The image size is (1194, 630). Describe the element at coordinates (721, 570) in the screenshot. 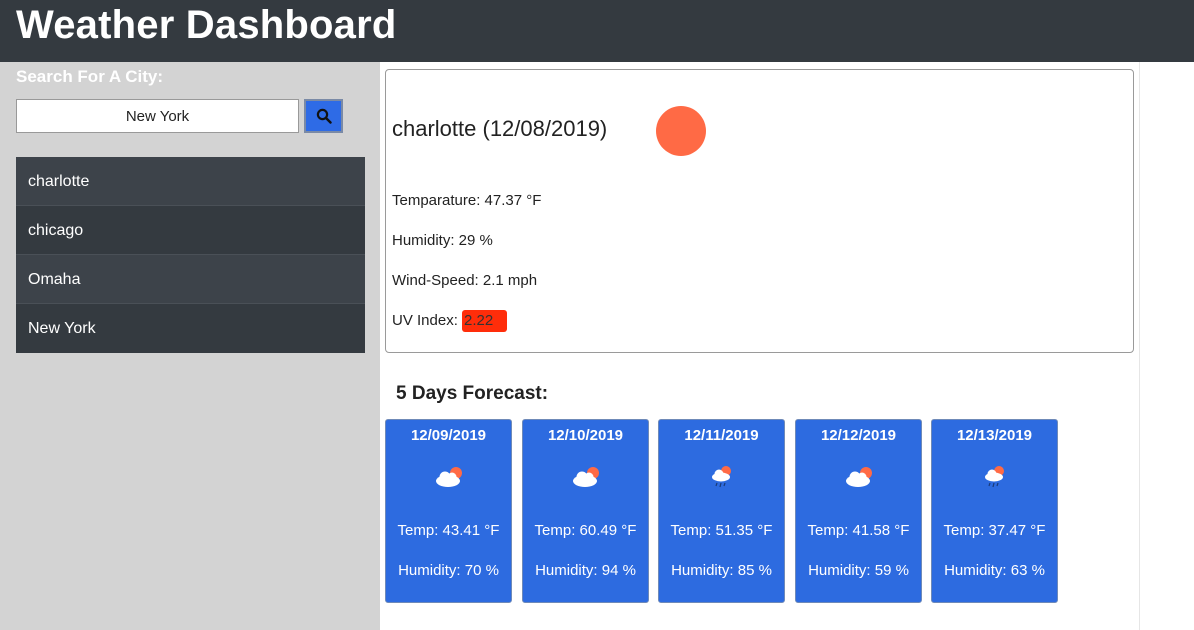

I see `forecast-humidity: Humidity: 85 %` at that location.